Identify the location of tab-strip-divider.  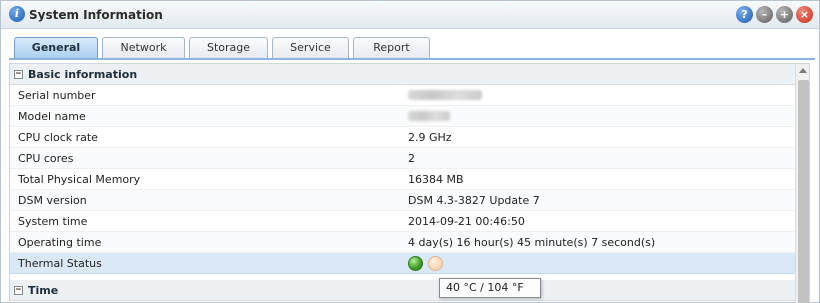
(412, 59).